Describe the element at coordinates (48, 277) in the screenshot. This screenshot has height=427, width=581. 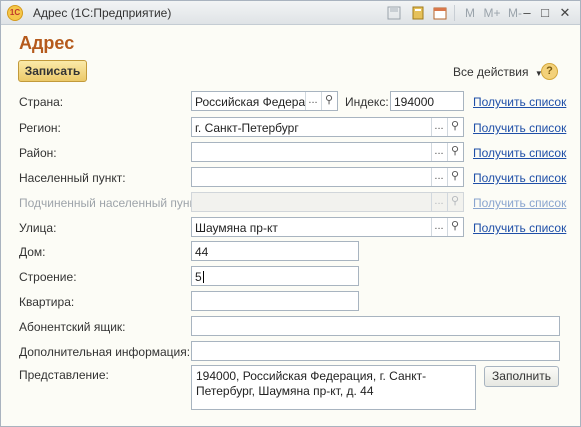
I see `building-label: Строение:` at that location.